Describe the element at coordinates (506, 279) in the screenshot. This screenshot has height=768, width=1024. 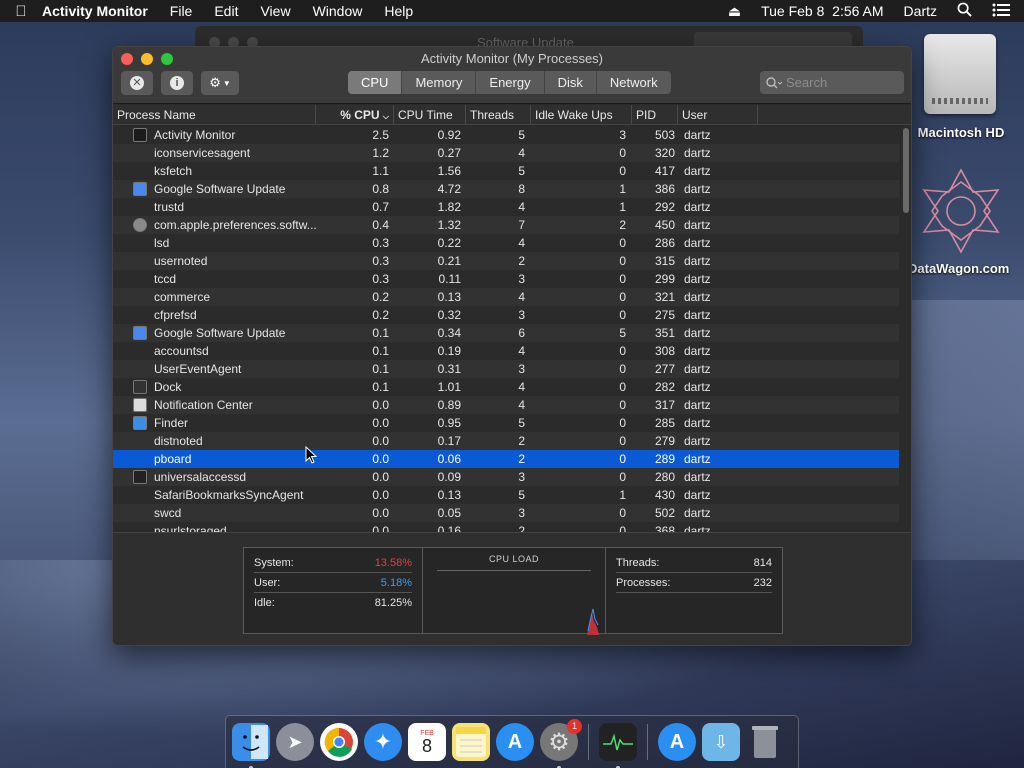
I see `table-row: tccd 0.3 0.11 3 0 299 dartz` at that location.